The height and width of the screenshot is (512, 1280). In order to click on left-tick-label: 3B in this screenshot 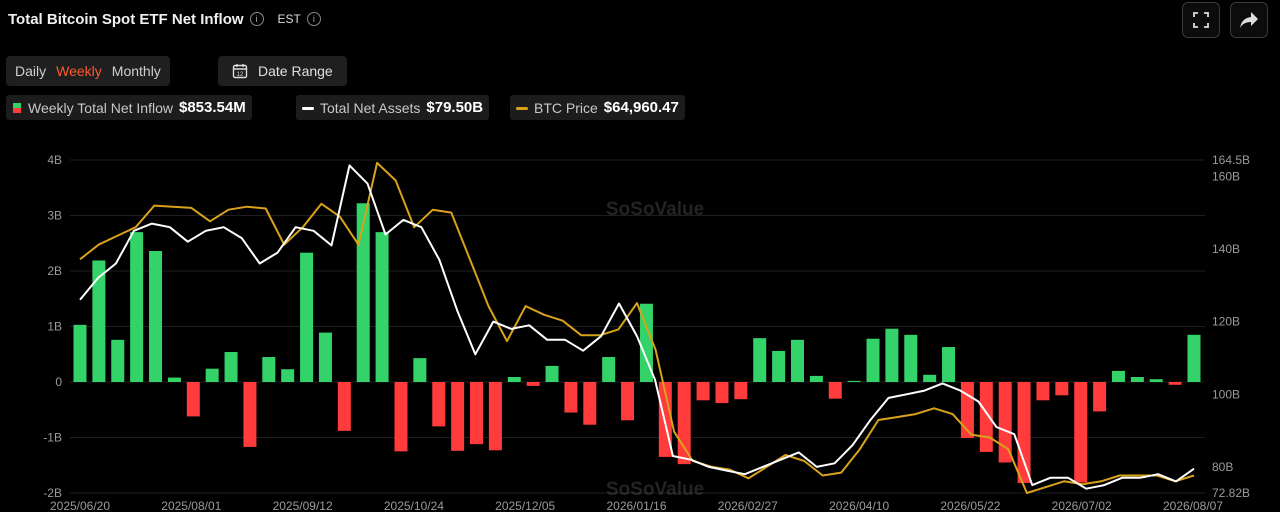, I will do `click(54, 216)`.